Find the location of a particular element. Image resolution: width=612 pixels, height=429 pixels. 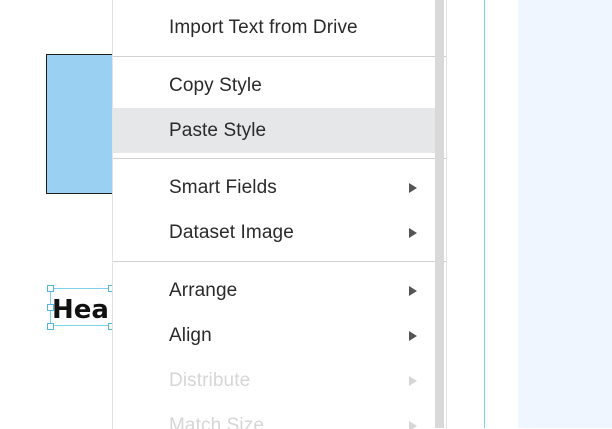

heading-text: Hea is located at coordinates (80, 310).